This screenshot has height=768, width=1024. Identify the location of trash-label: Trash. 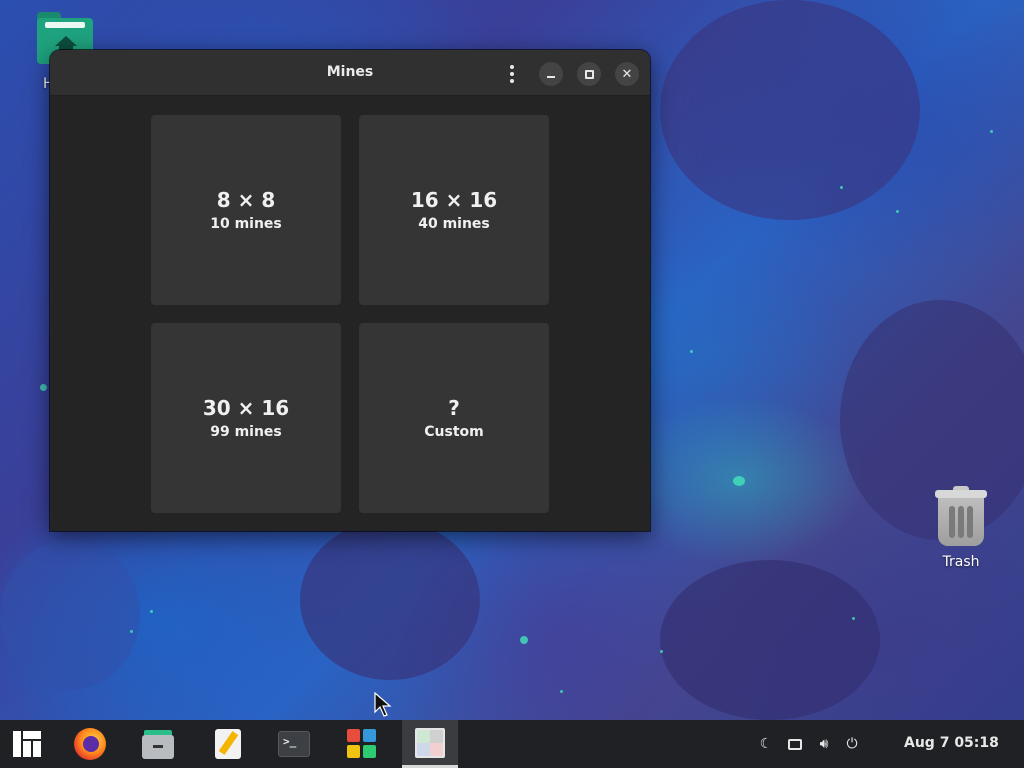
(961, 562).